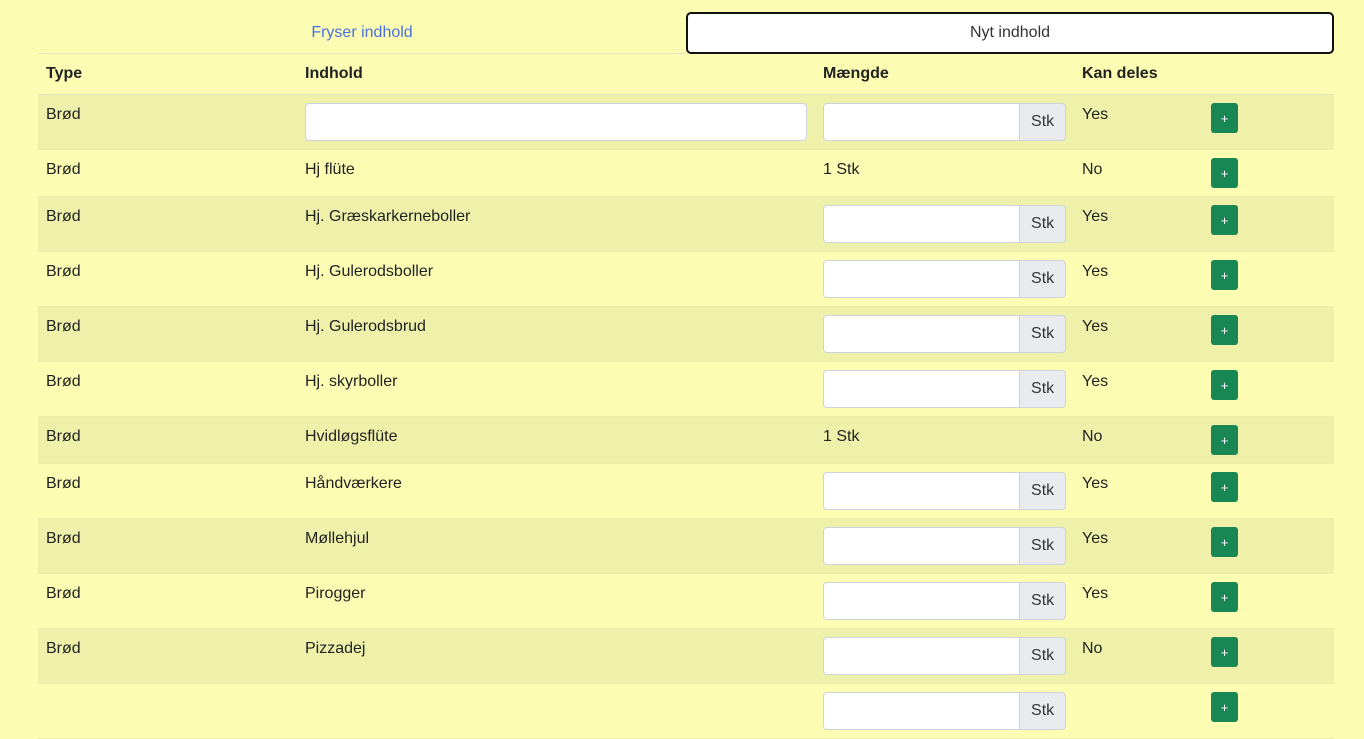 The width and height of the screenshot is (1364, 739). Describe the element at coordinates (330, 169) in the screenshot. I see `content-name: Hj flüte` at that location.